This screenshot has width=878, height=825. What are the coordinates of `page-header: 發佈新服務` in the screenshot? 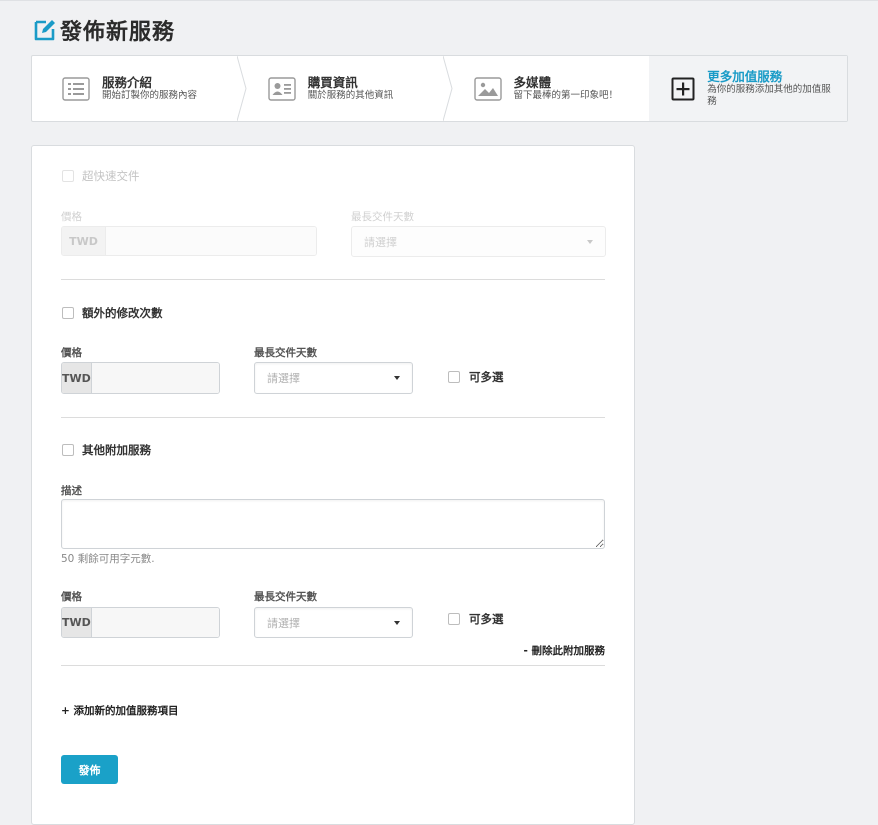 It's located at (103, 30).